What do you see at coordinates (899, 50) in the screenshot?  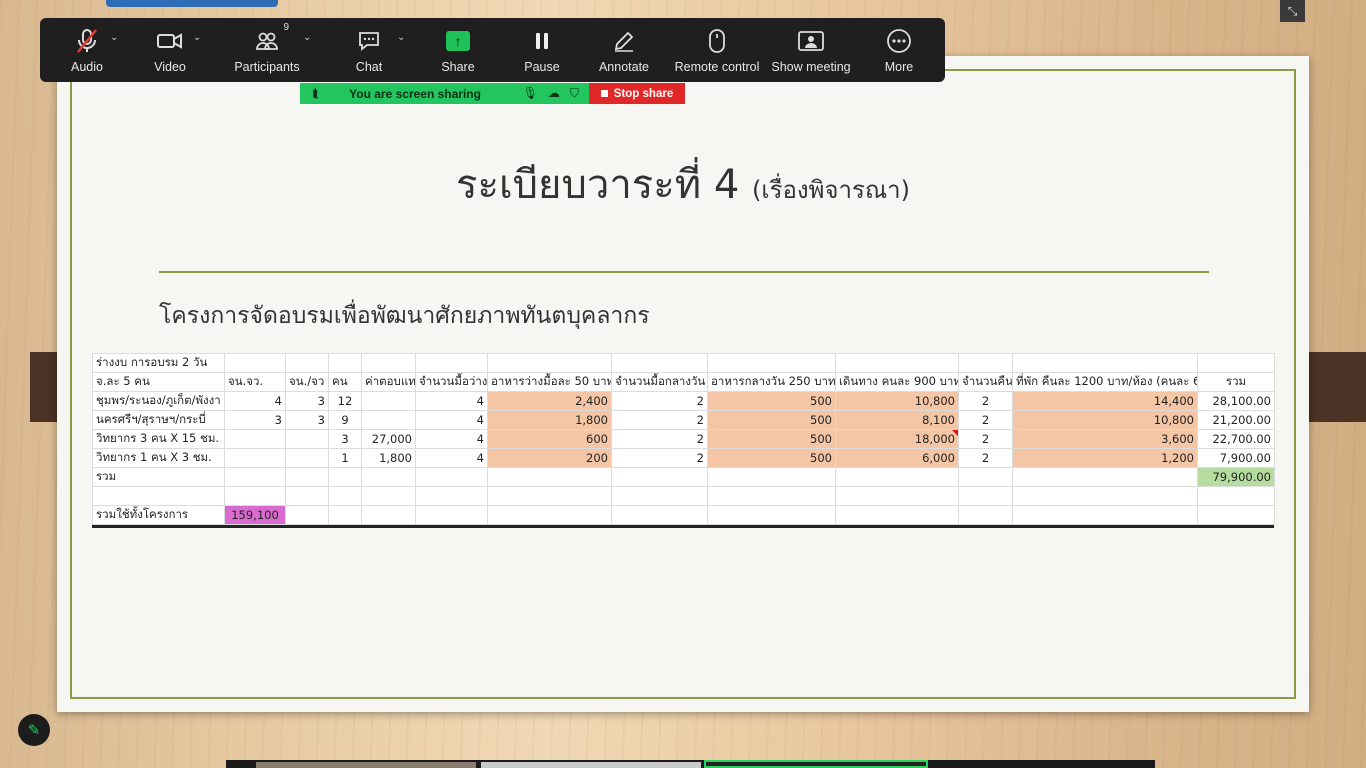 I see `more-button: More` at bounding box center [899, 50].